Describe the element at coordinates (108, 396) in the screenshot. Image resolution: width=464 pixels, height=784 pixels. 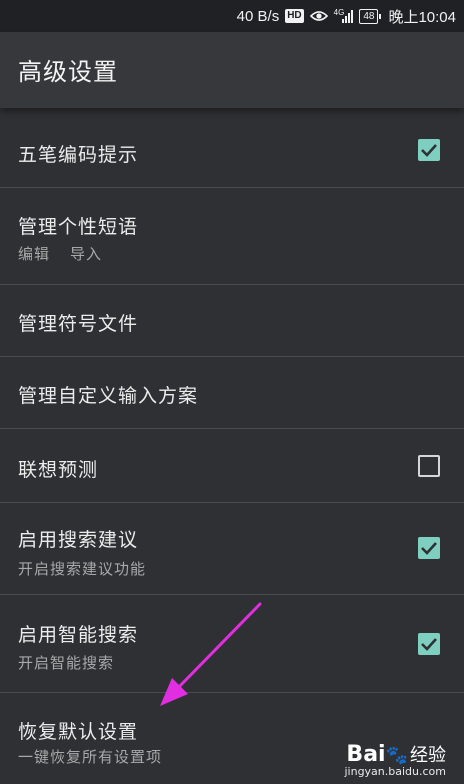
I see `setting-title: 管理自定义输入方案` at that location.